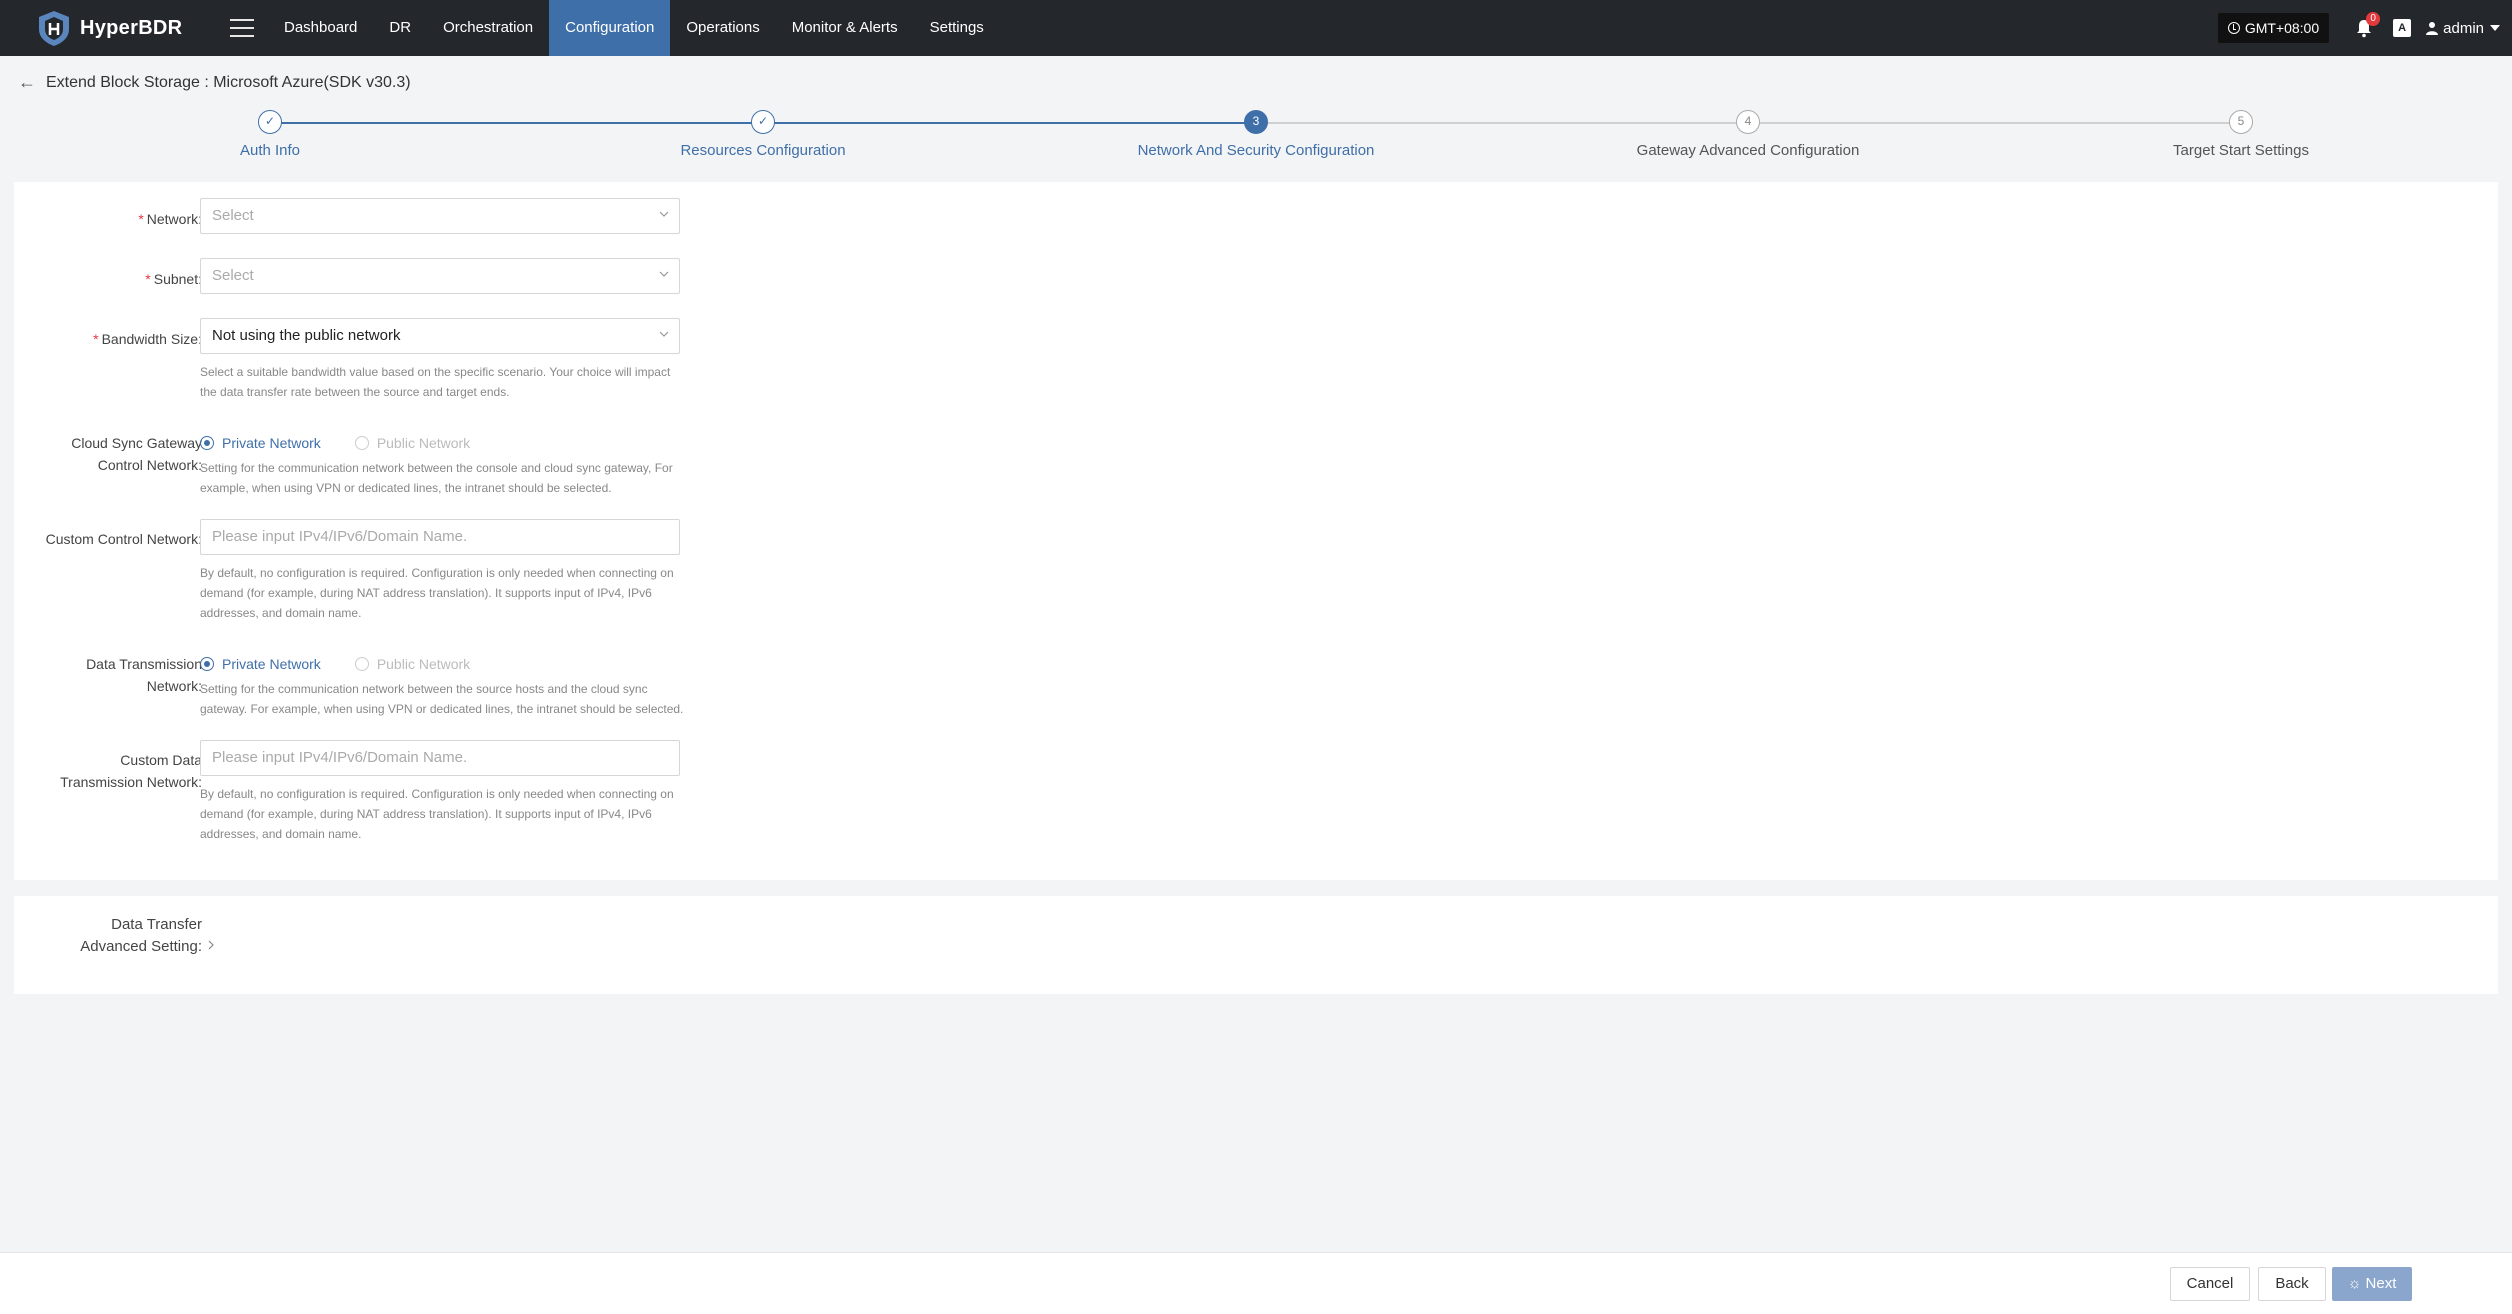 This screenshot has height=1314, width=2512. What do you see at coordinates (361, 443) in the screenshot?
I see `control-public-radio` at bounding box center [361, 443].